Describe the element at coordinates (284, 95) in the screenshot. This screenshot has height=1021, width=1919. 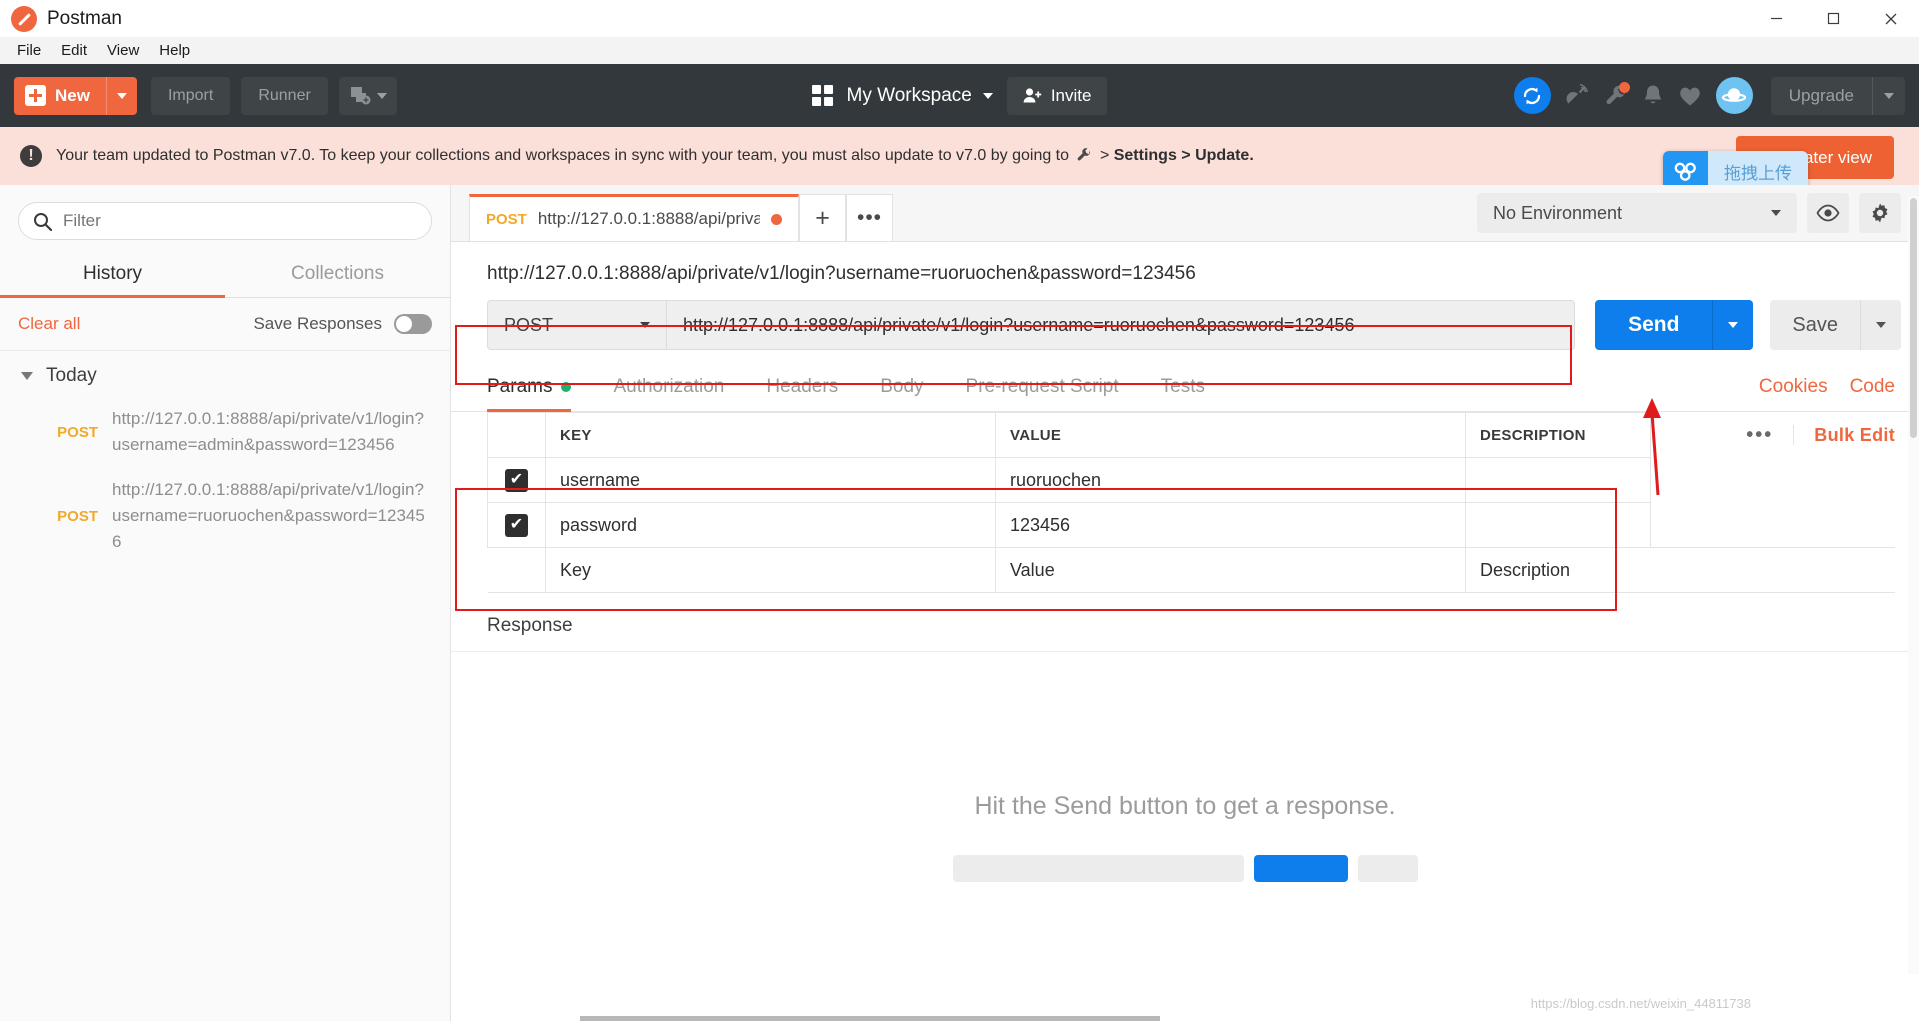
I see `runner-button: Runner` at that location.